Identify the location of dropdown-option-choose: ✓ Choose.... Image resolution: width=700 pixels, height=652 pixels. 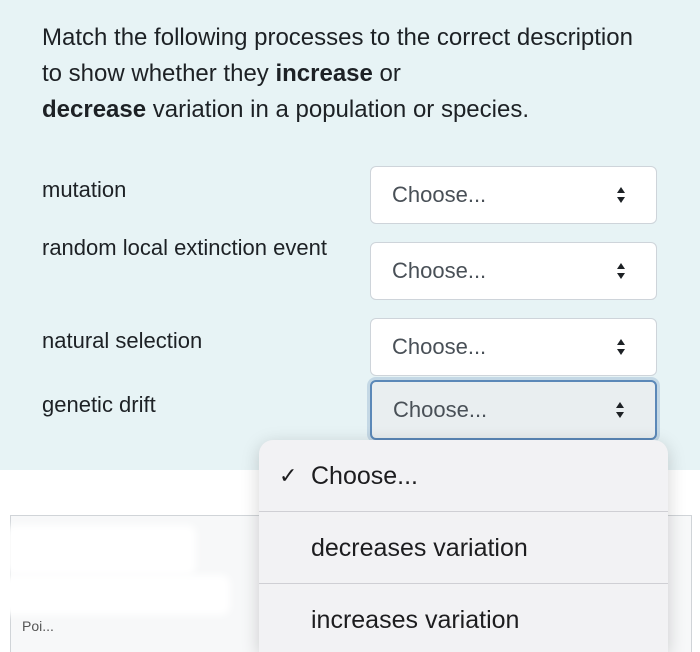
(463, 476).